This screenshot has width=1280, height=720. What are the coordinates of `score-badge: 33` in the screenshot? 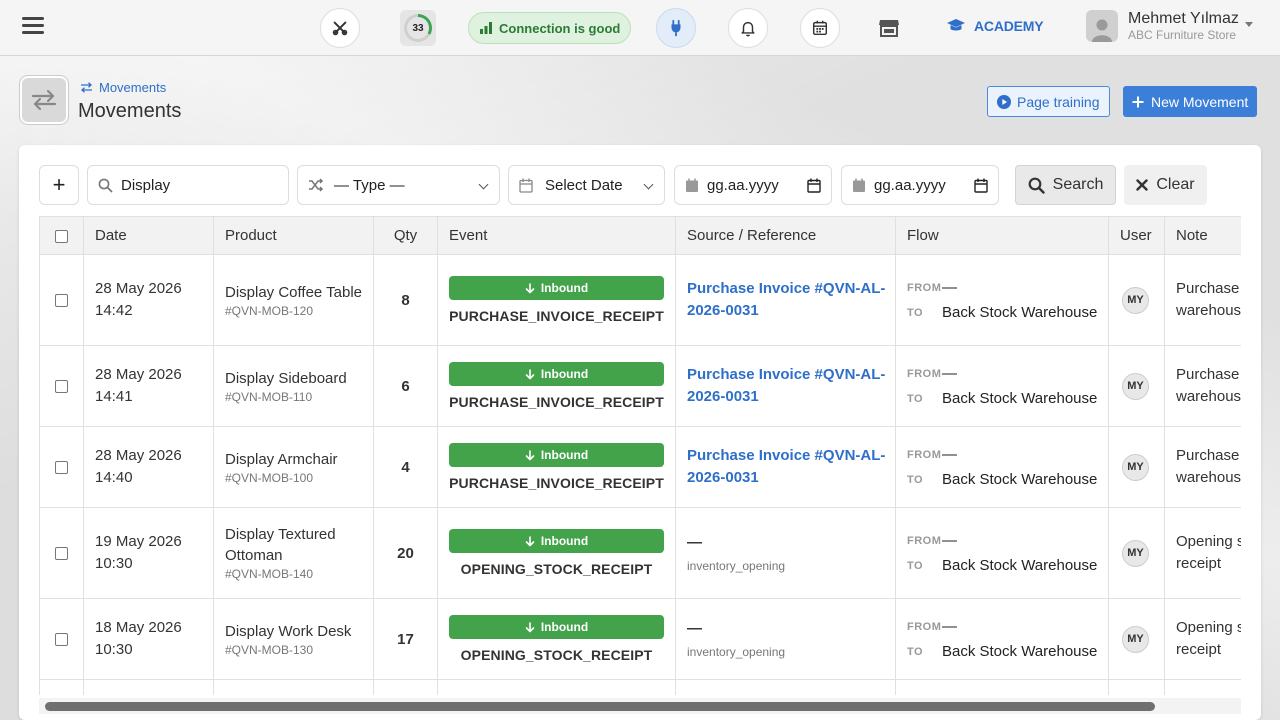 It's located at (418, 28).